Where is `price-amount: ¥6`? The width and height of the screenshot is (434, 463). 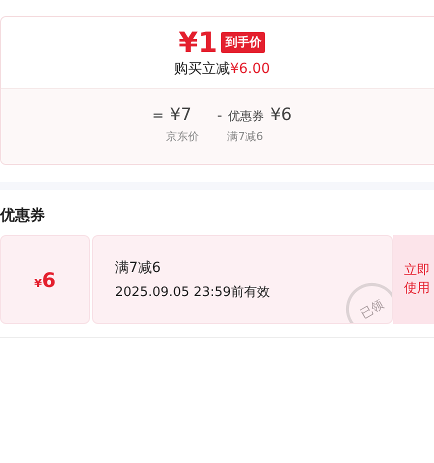
price-amount: ¥6 is located at coordinates (281, 115).